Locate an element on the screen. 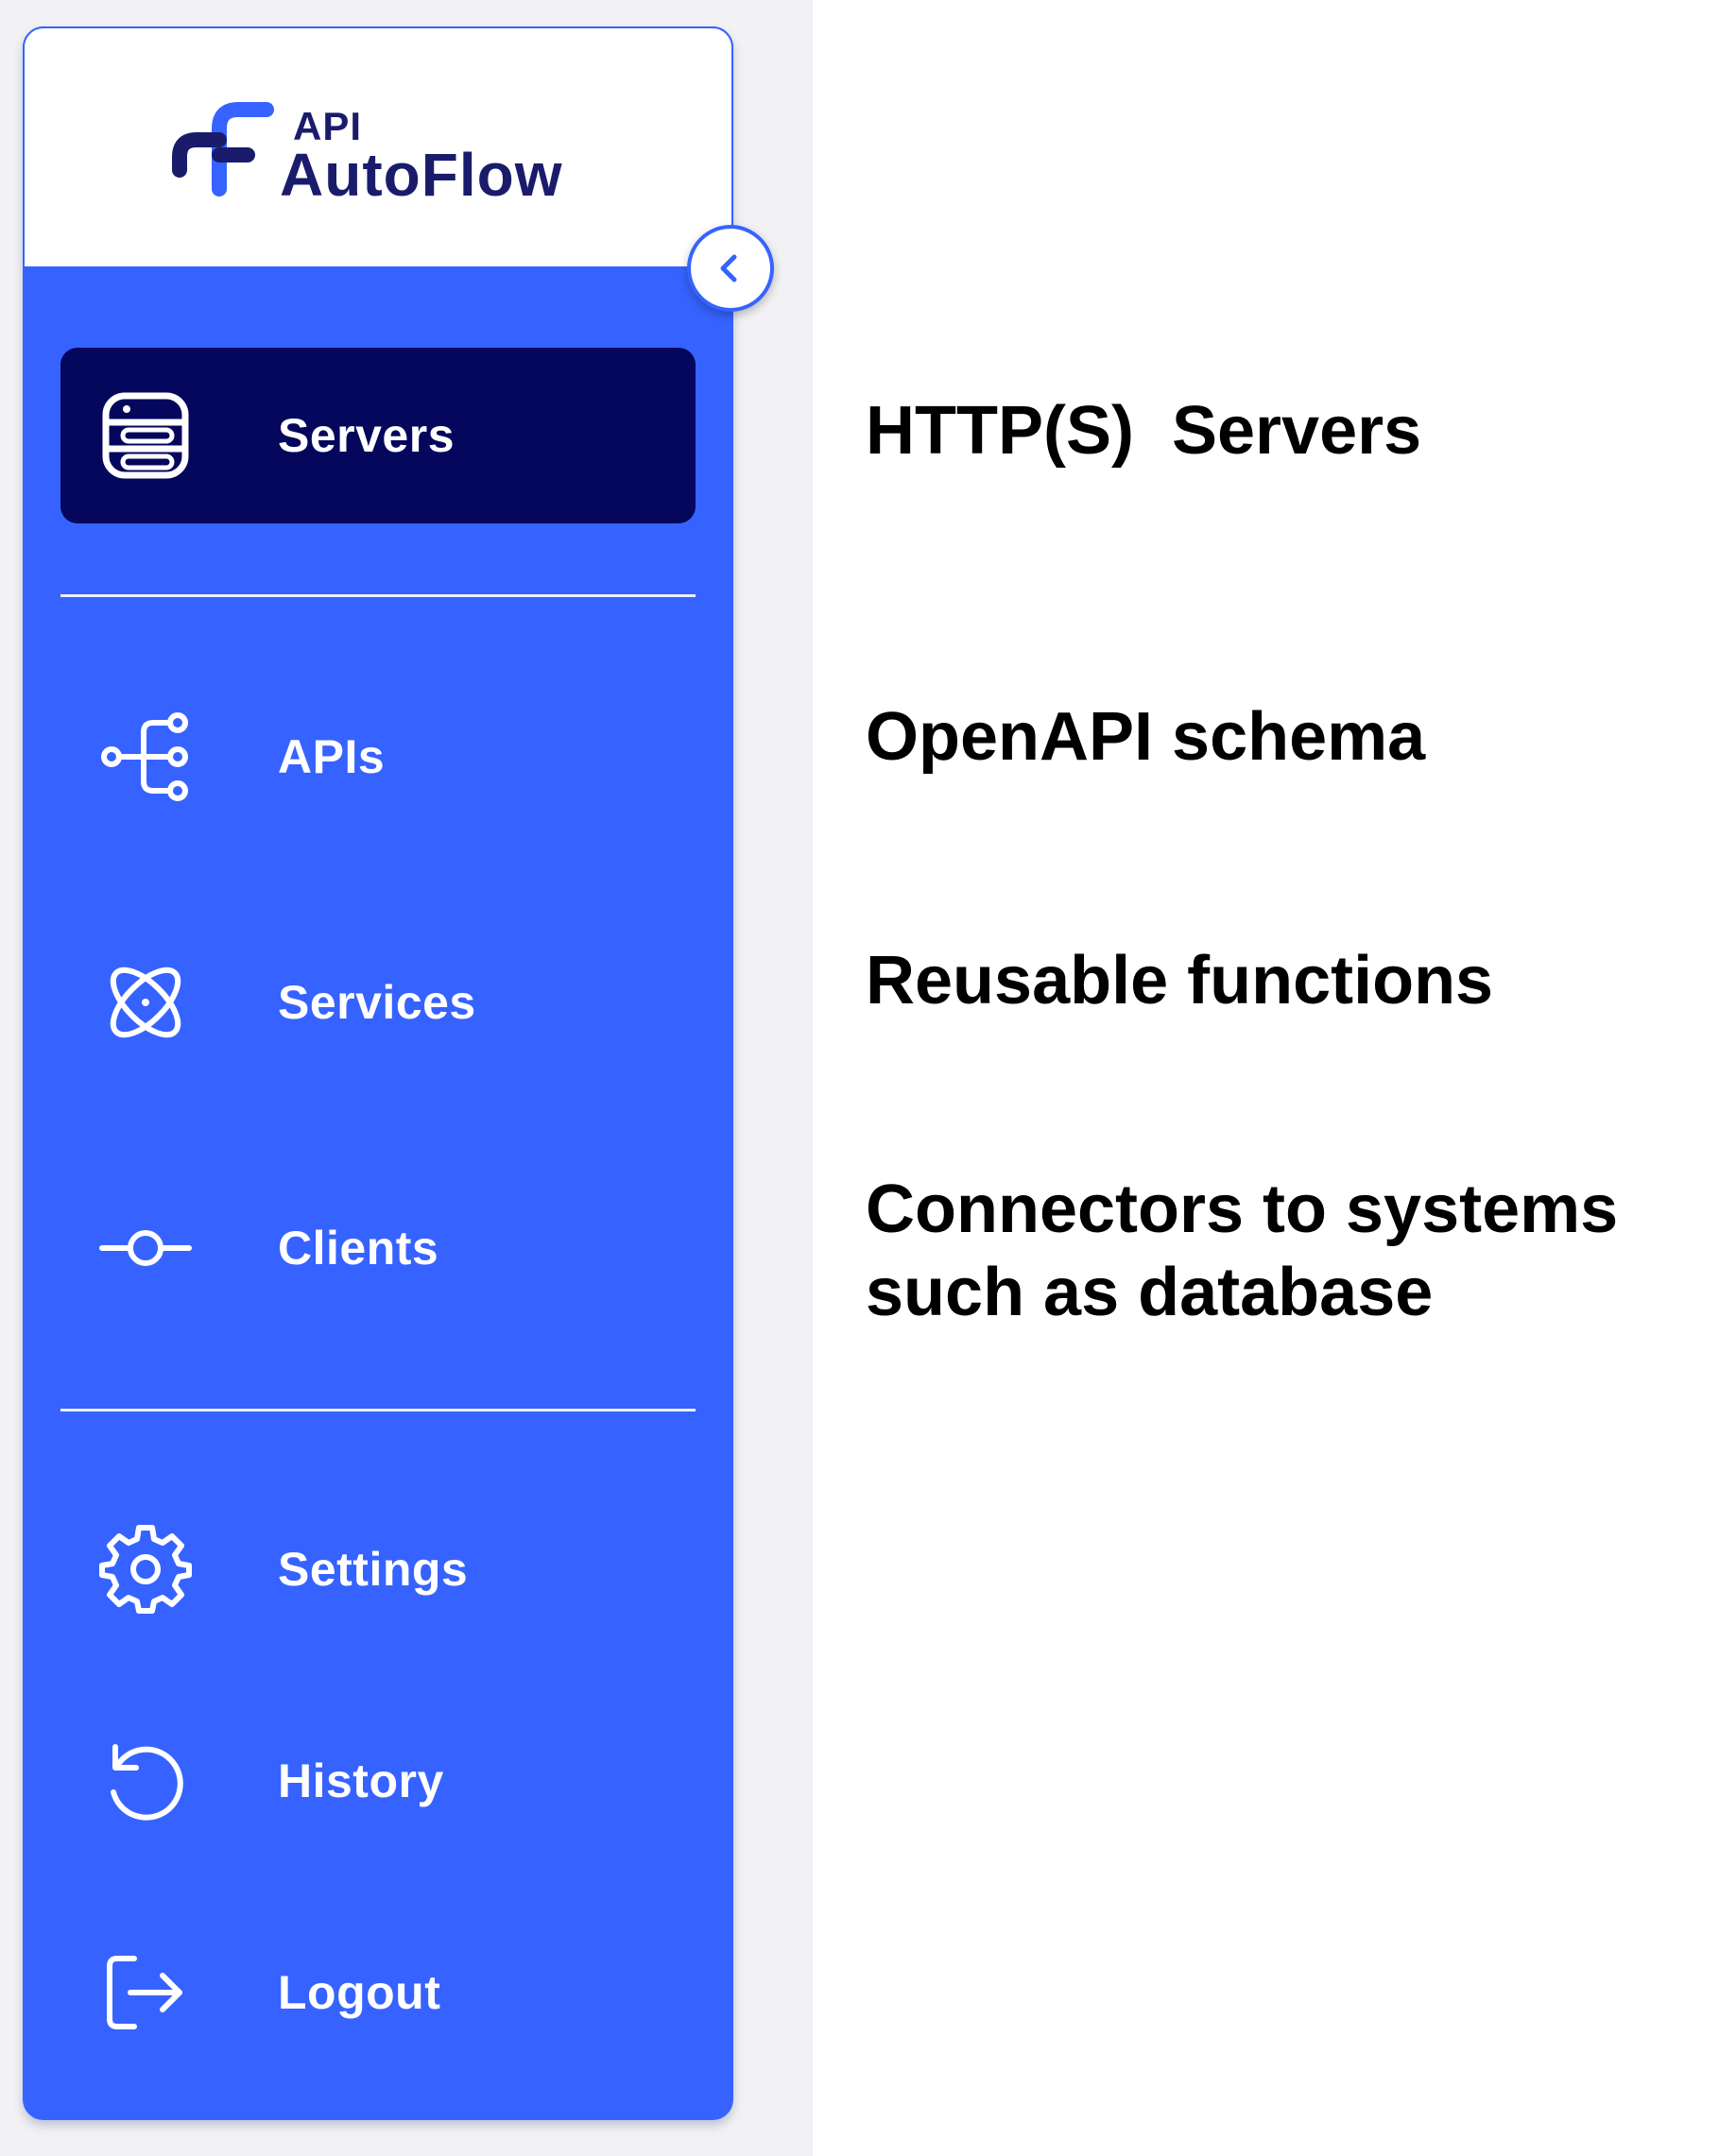  logo-area: API AutoFlow is located at coordinates (378, 147).